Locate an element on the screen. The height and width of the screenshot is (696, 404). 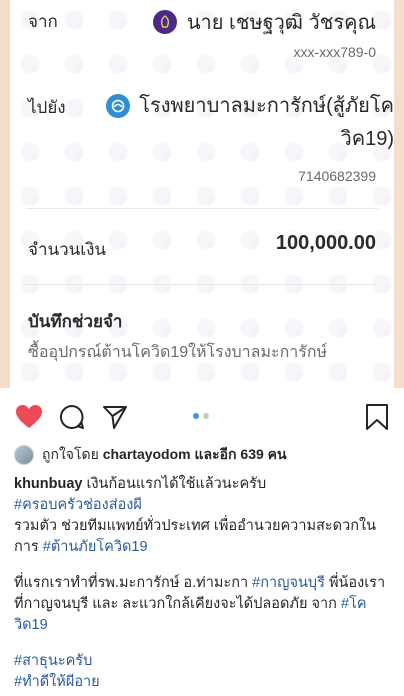
comment-icon is located at coordinates (72, 416).